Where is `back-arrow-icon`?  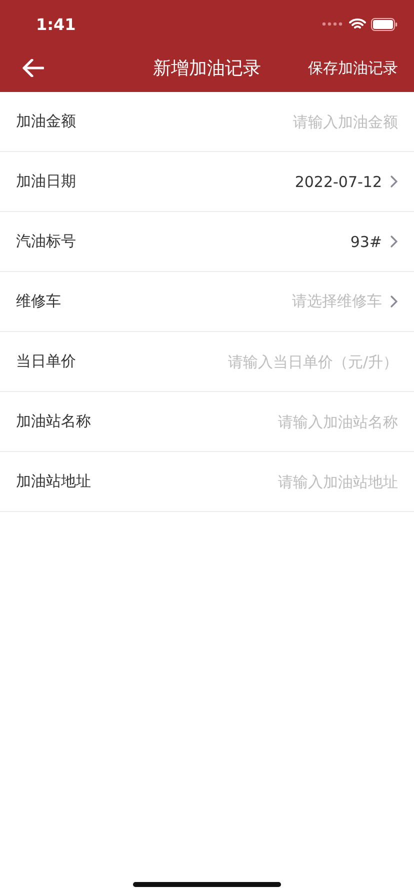
back-arrow-icon is located at coordinates (33, 68).